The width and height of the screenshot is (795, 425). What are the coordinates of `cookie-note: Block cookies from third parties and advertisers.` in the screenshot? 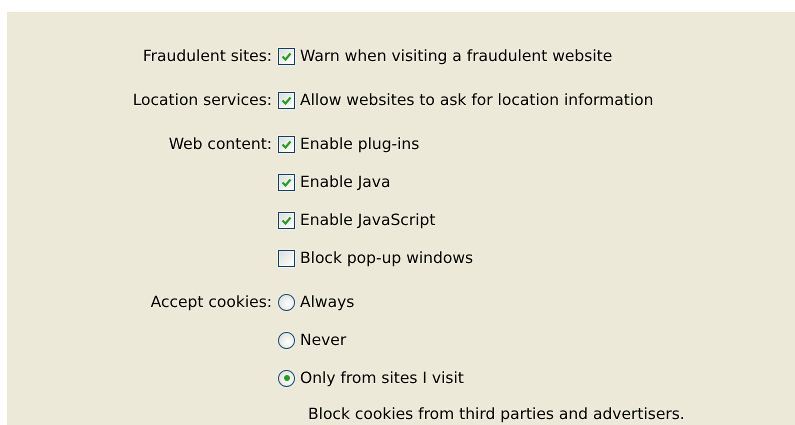 It's located at (496, 414).